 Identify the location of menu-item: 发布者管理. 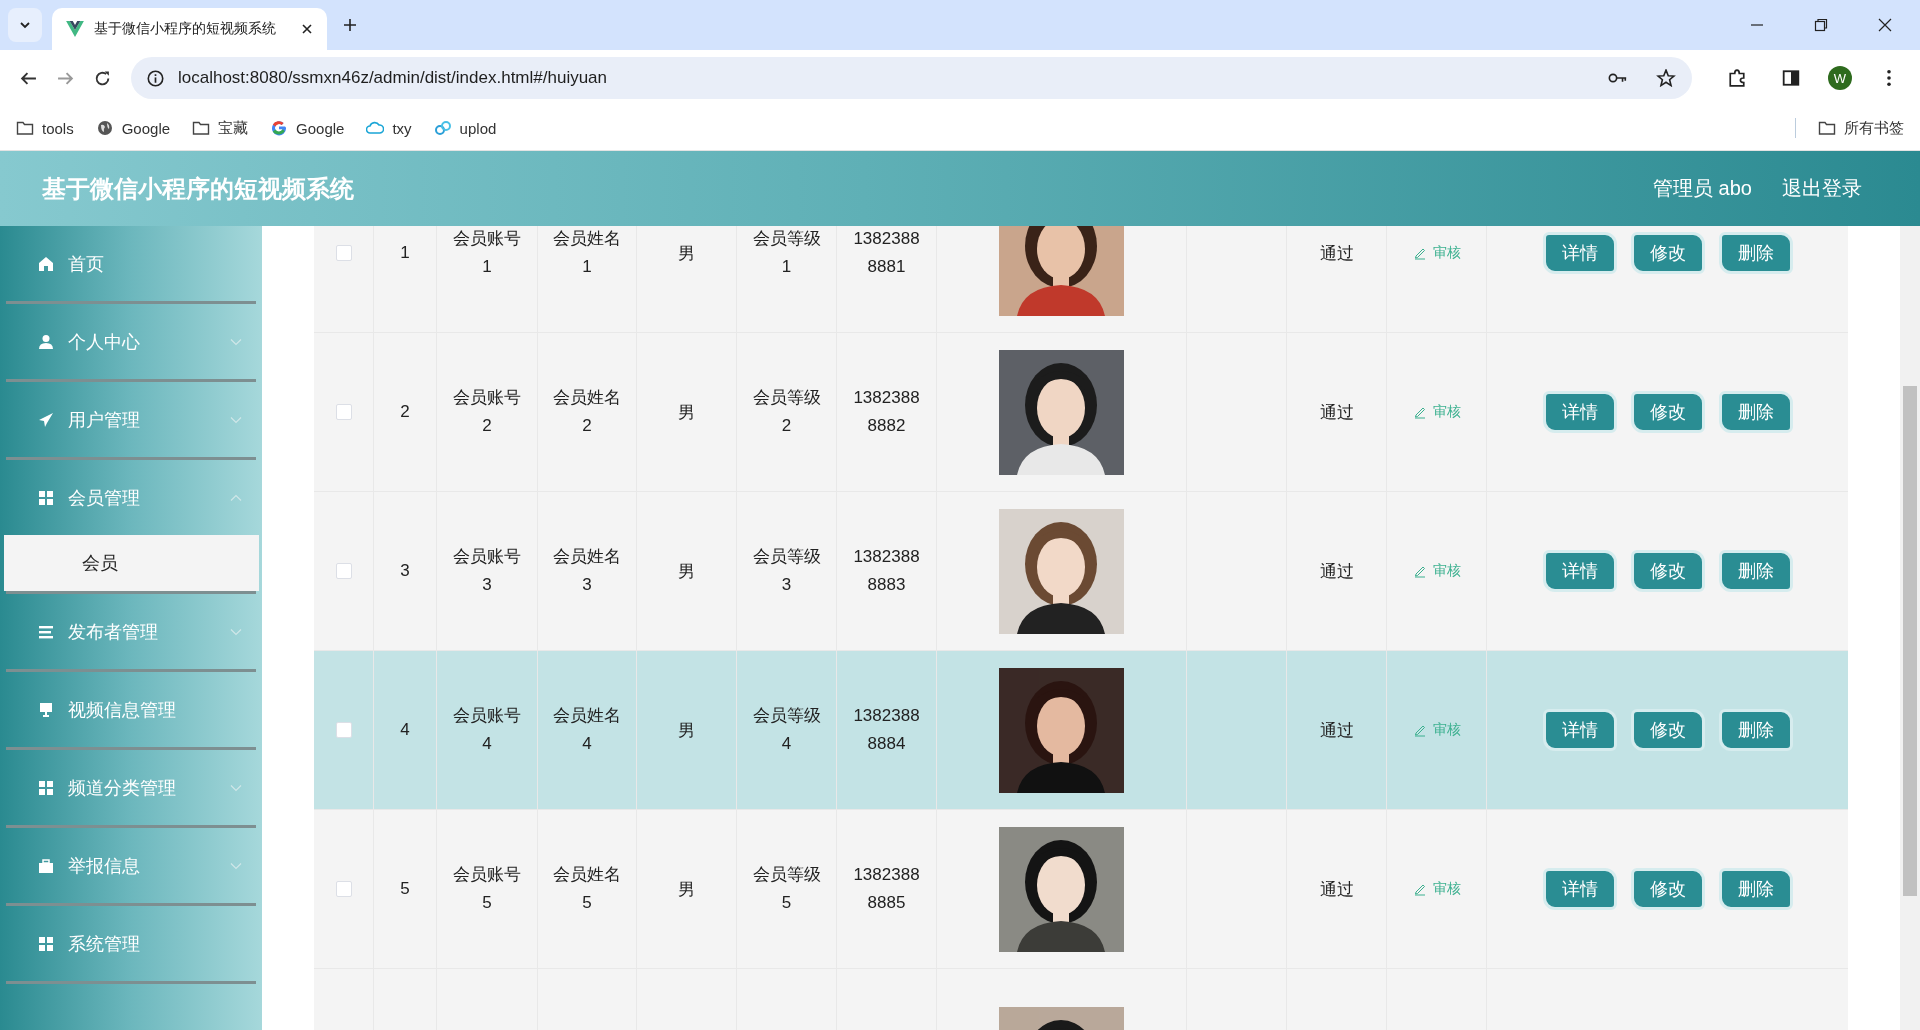
(131, 631).